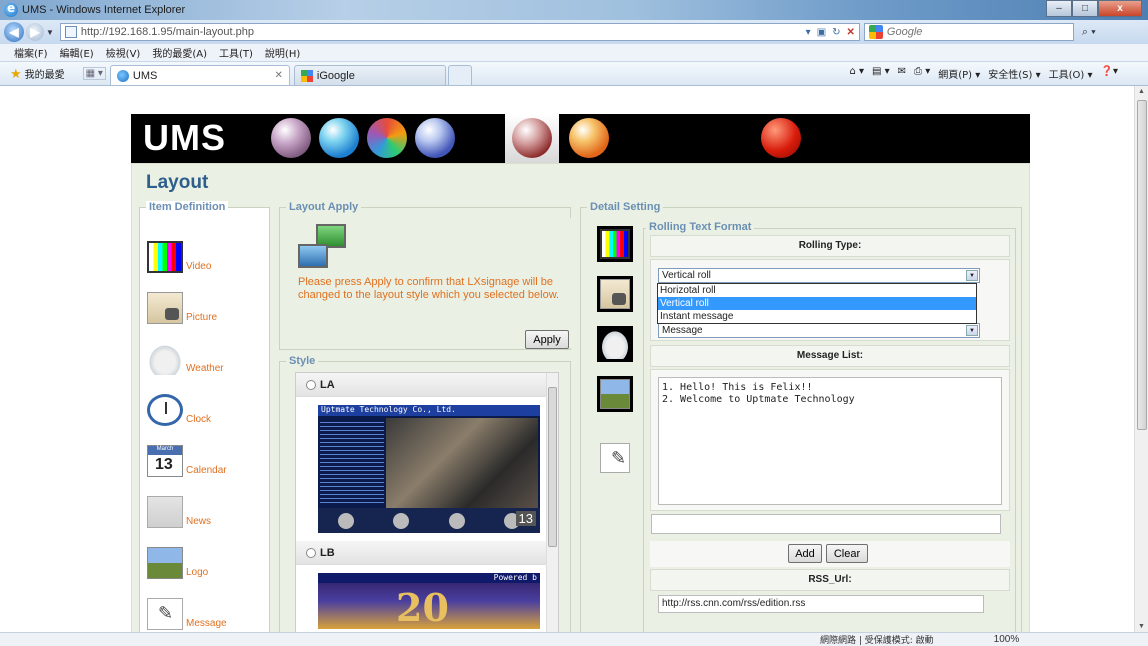 This screenshot has width=1148, height=646. Describe the element at coordinates (45, 73) in the screenshot. I see `favorites-label: 我的最愛` at that location.